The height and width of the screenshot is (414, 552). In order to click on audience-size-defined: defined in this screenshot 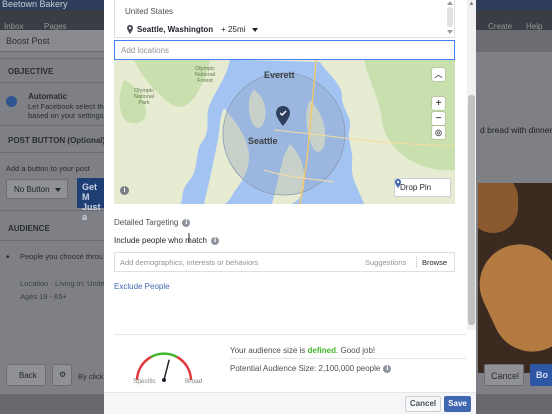, I will do `click(321, 350)`.